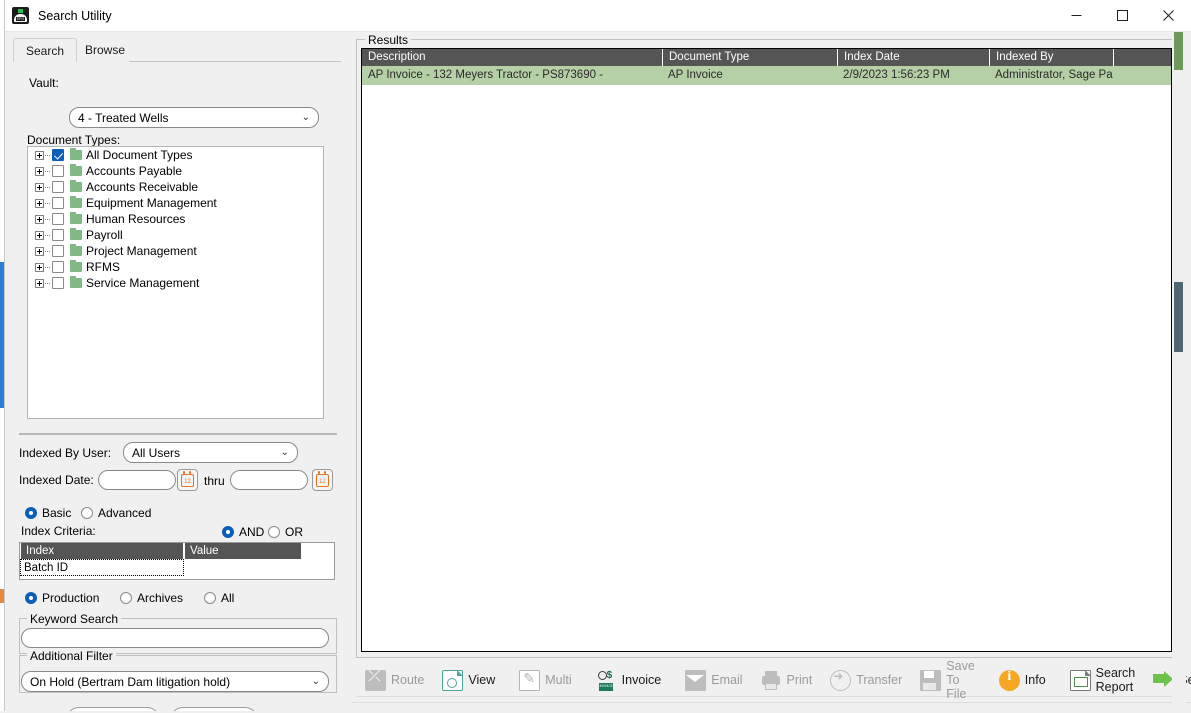 Image resolution: width=1191 pixels, height=713 pixels. What do you see at coordinates (175, 267) in the screenshot?
I see `tree-item: RFMS` at bounding box center [175, 267].